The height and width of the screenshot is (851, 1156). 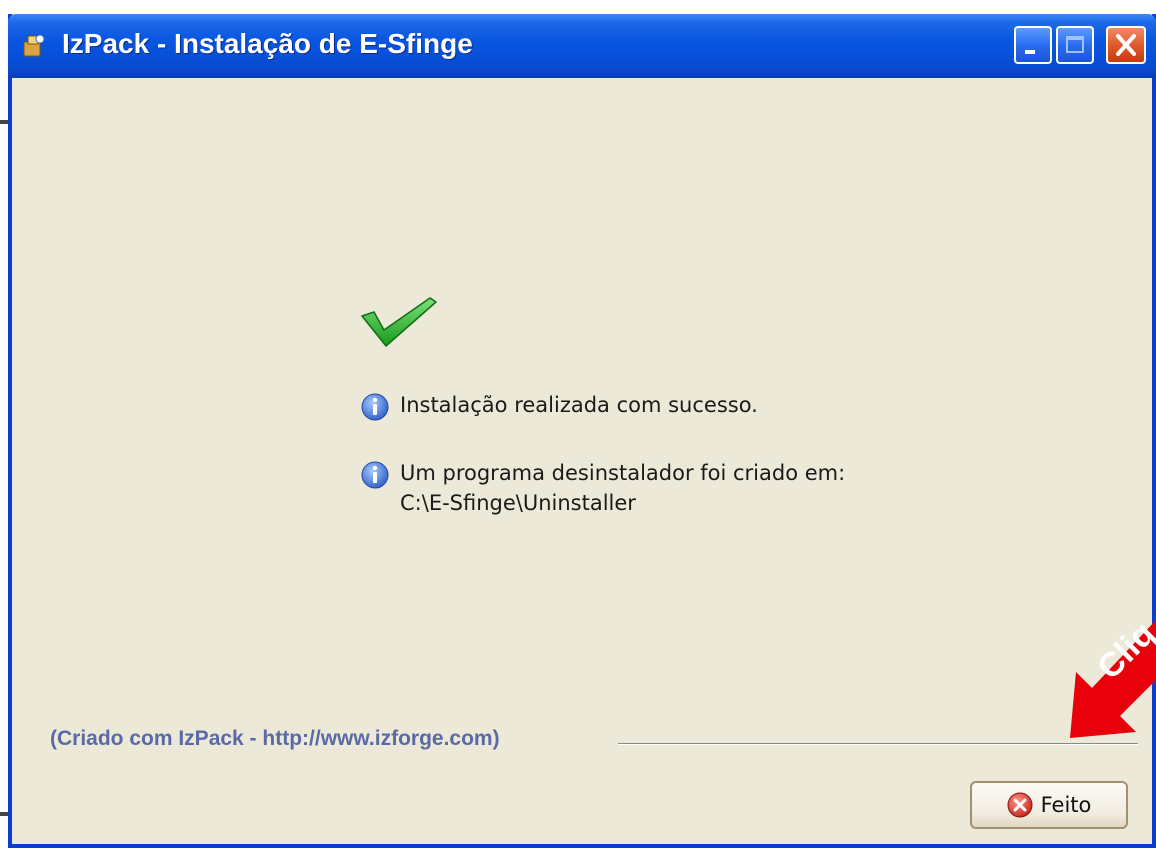 What do you see at coordinates (267, 43) in the screenshot?
I see `window-title: IzPack - Instalação de E-Sfinge` at bounding box center [267, 43].